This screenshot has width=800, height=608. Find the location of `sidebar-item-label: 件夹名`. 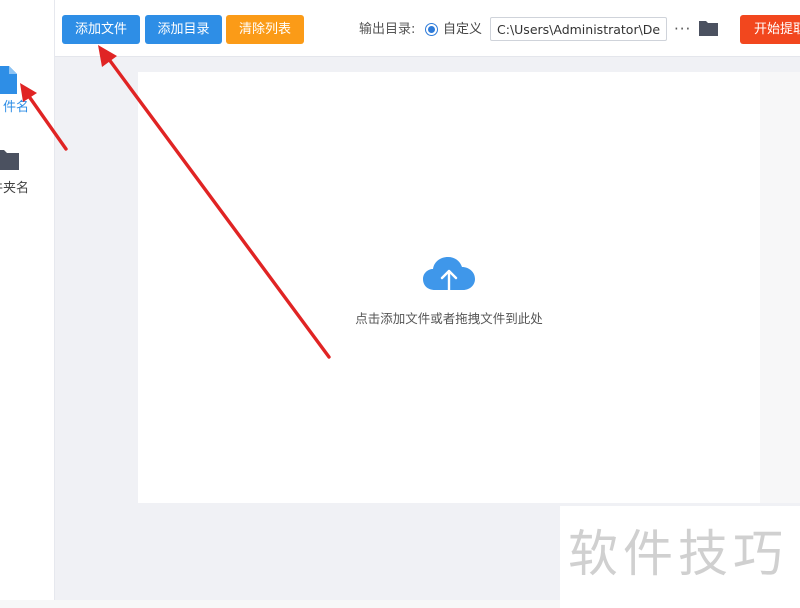

sidebar-item-label: 件夹名 is located at coordinates (14, 188).